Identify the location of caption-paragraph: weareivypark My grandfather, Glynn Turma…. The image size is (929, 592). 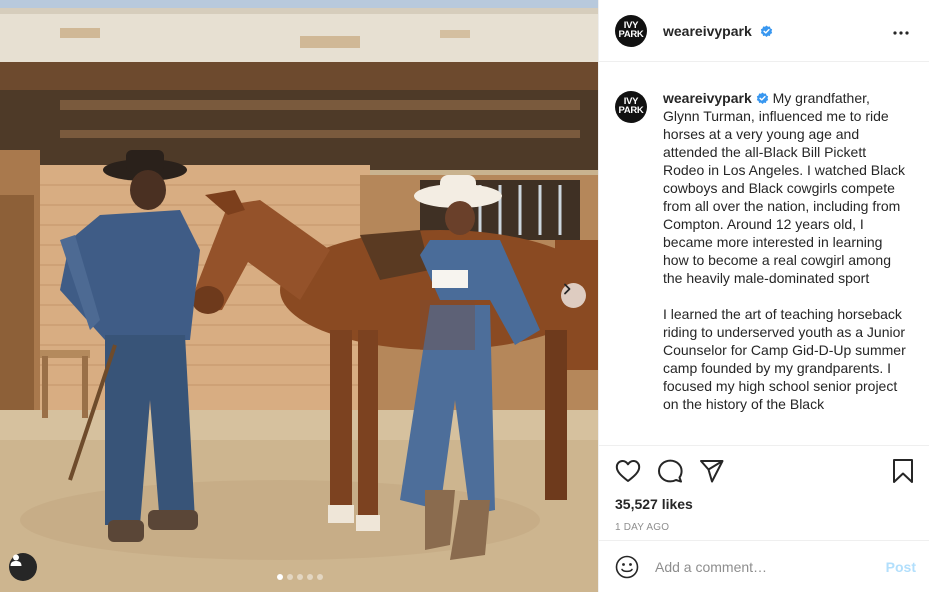
(785, 188).